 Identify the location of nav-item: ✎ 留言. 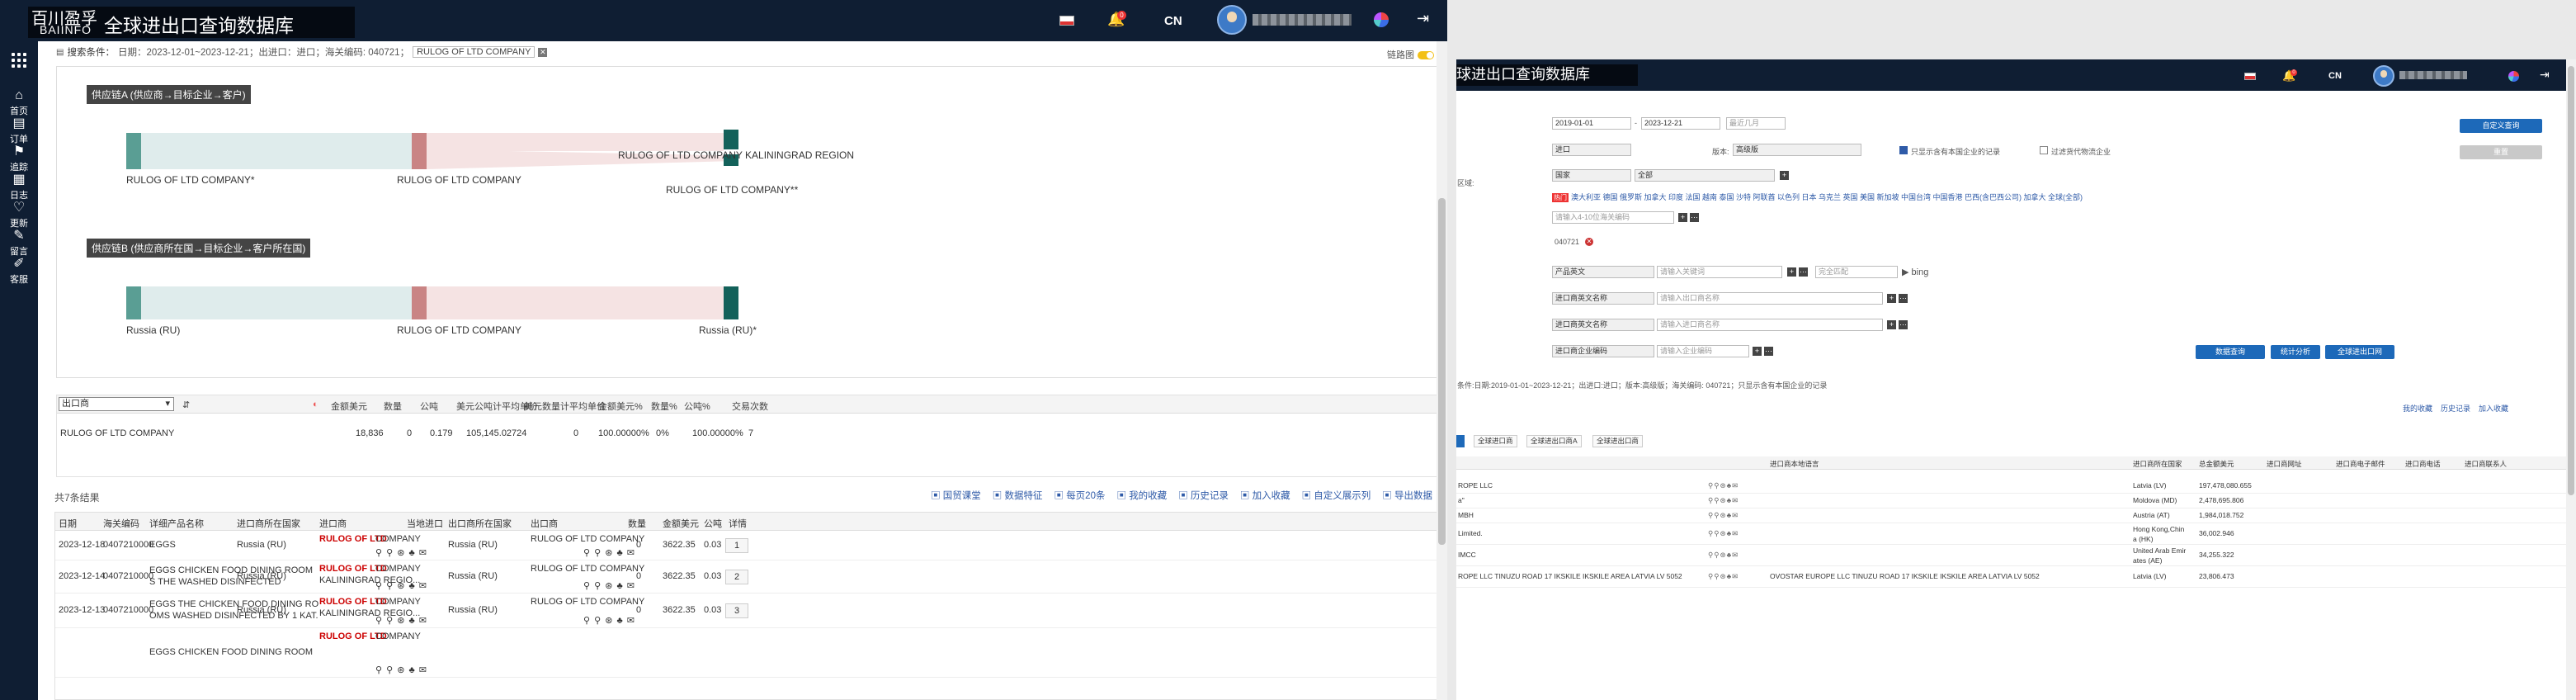
(19, 243).